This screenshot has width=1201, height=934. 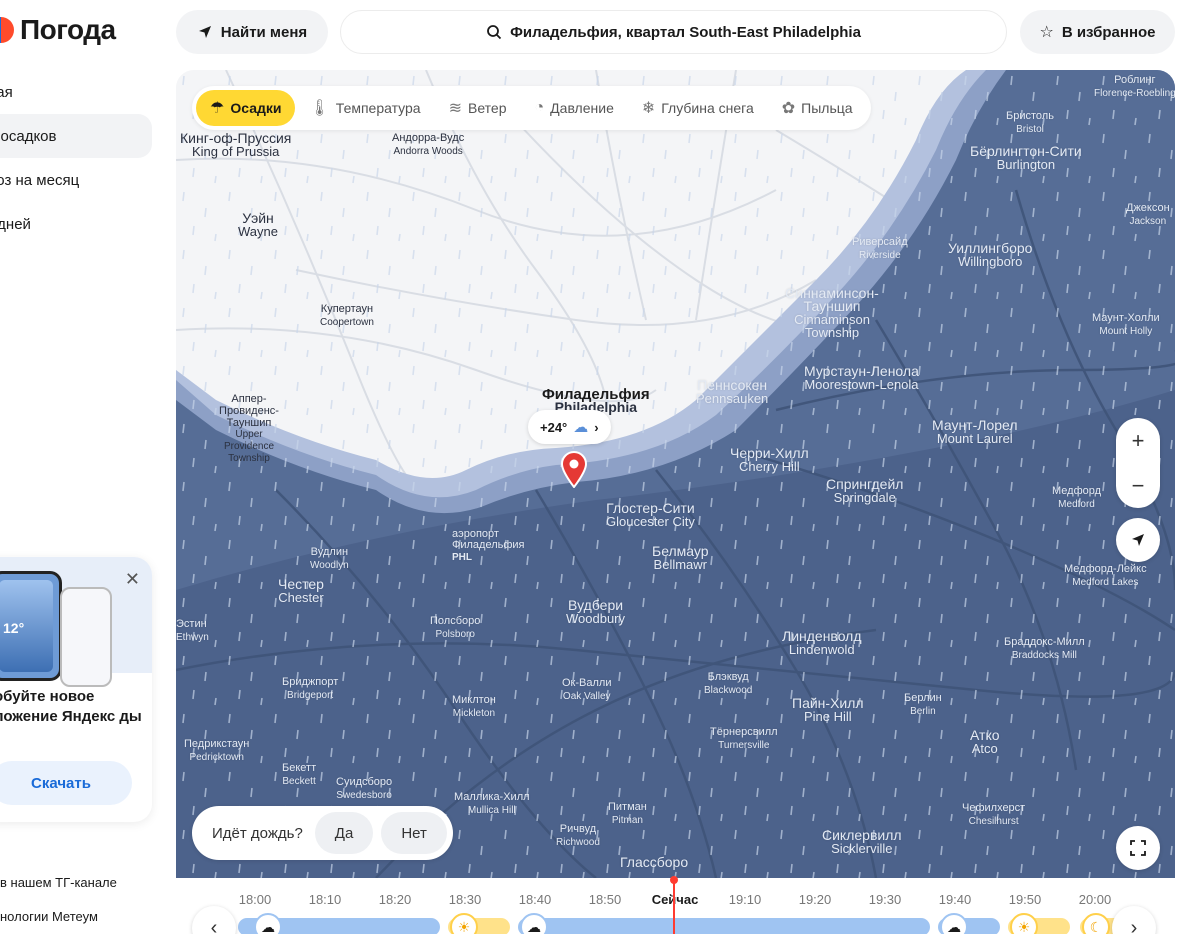 I want to click on my-location-button, so click(x=1138, y=540).